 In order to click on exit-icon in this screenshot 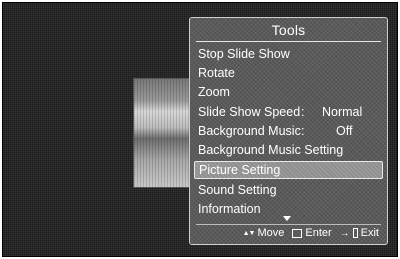, I will do `click(355, 233)`.